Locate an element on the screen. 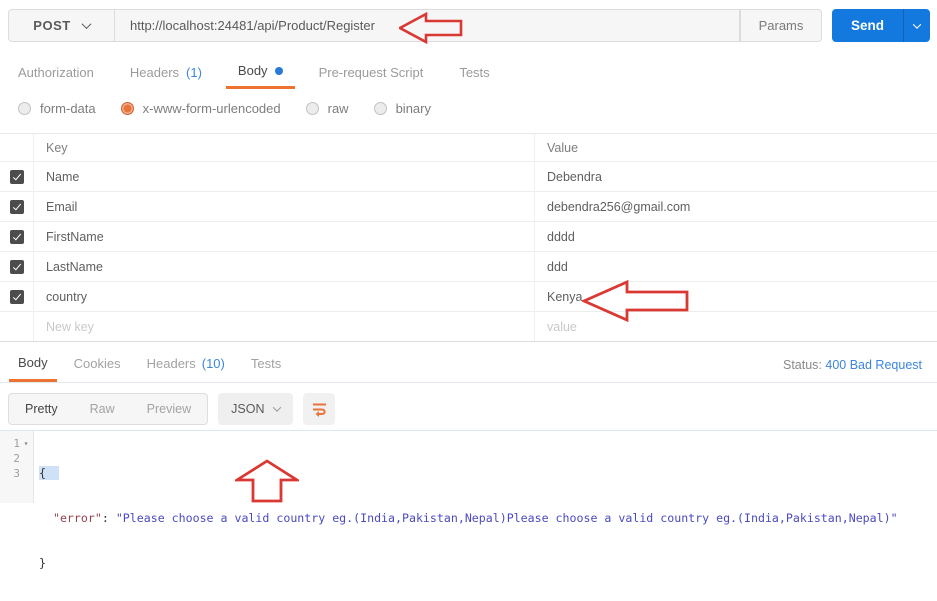  key-cell: Email is located at coordinates (284, 206).